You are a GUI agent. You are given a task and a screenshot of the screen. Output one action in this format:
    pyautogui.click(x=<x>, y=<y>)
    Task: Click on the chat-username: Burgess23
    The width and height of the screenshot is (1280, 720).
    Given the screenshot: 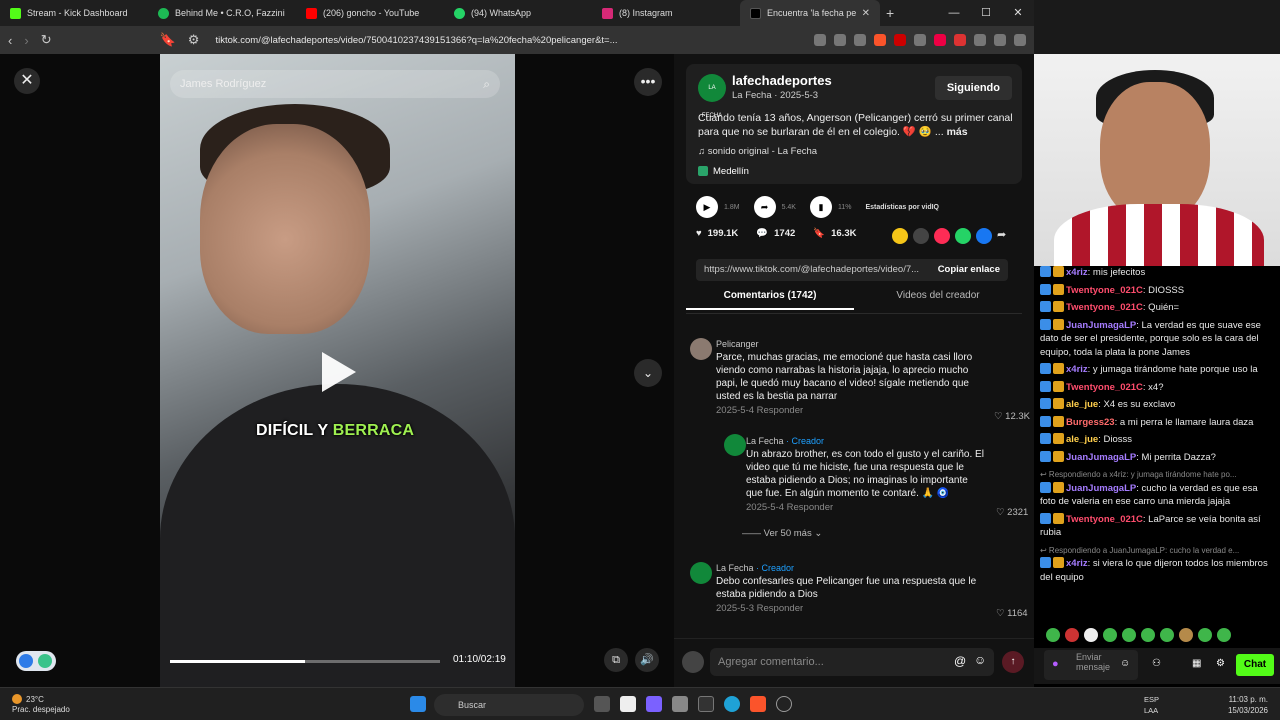 What is the action you would take?
    pyautogui.click(x=1090, y=422)
    